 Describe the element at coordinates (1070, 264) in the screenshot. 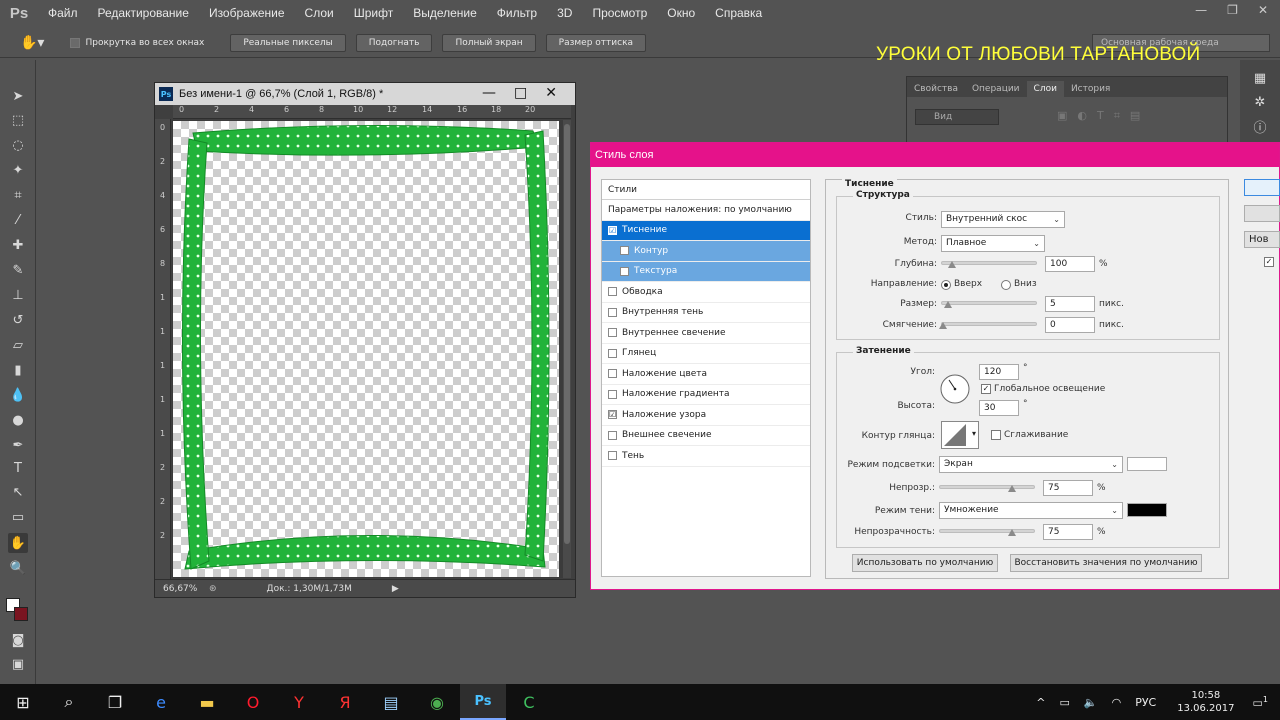

I see `depth-input: 100` at that location.